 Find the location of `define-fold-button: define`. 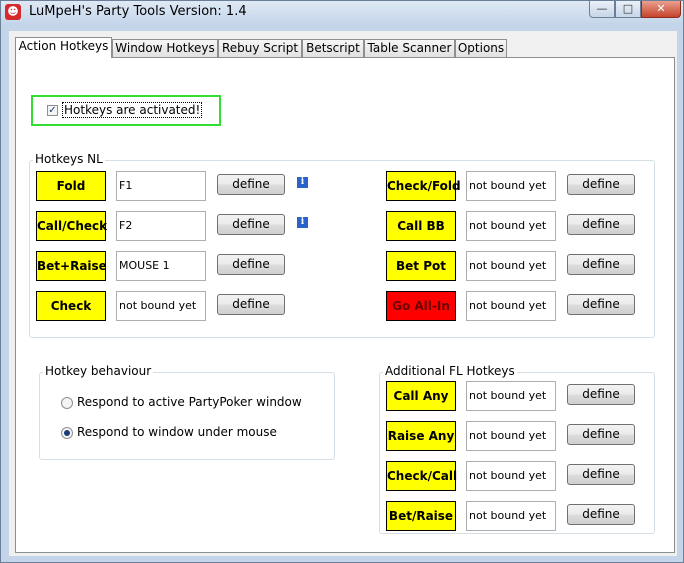

define-fold-button: define is located at coordinates (251, 184).